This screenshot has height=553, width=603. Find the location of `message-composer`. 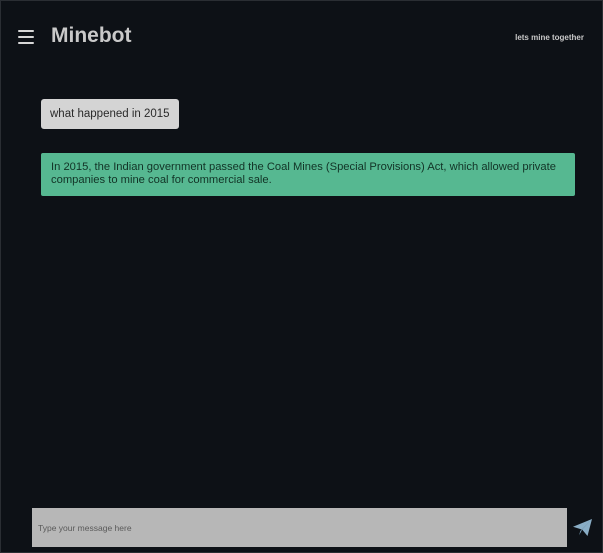

message-composer is located at coordinates (315, 527).